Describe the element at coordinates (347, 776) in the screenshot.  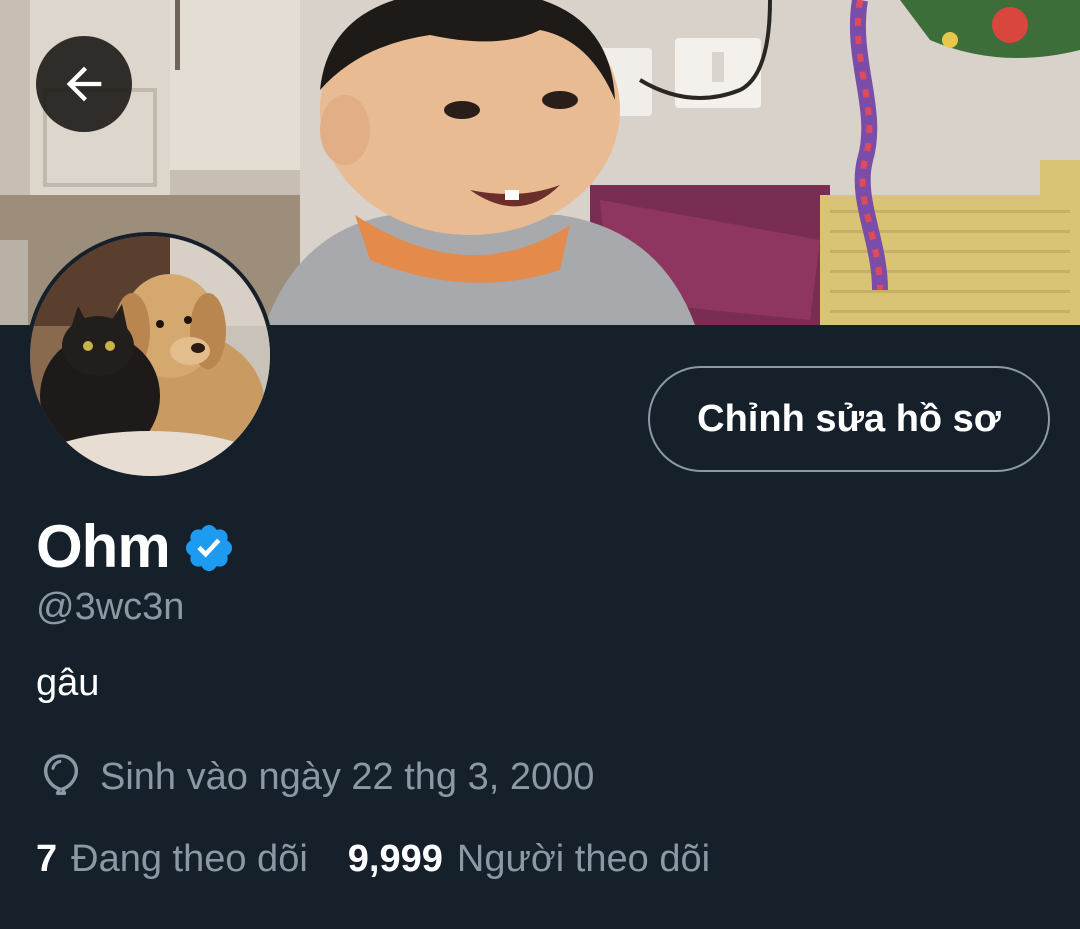
I see `birthday-text: Sinh vào ngày 22 thg 3, 2000` at that location.